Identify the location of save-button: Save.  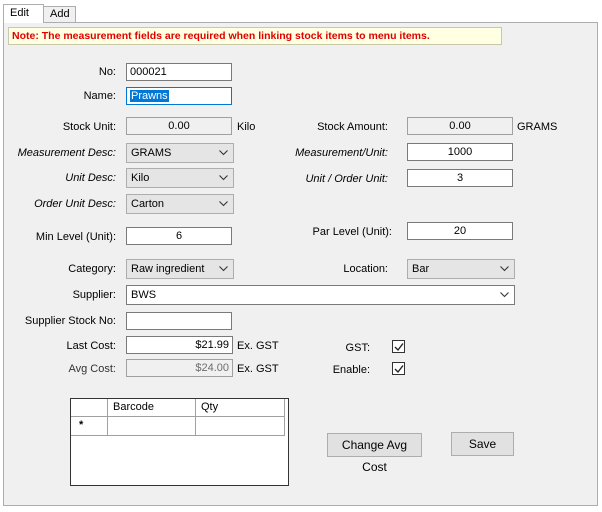
(482, 444).